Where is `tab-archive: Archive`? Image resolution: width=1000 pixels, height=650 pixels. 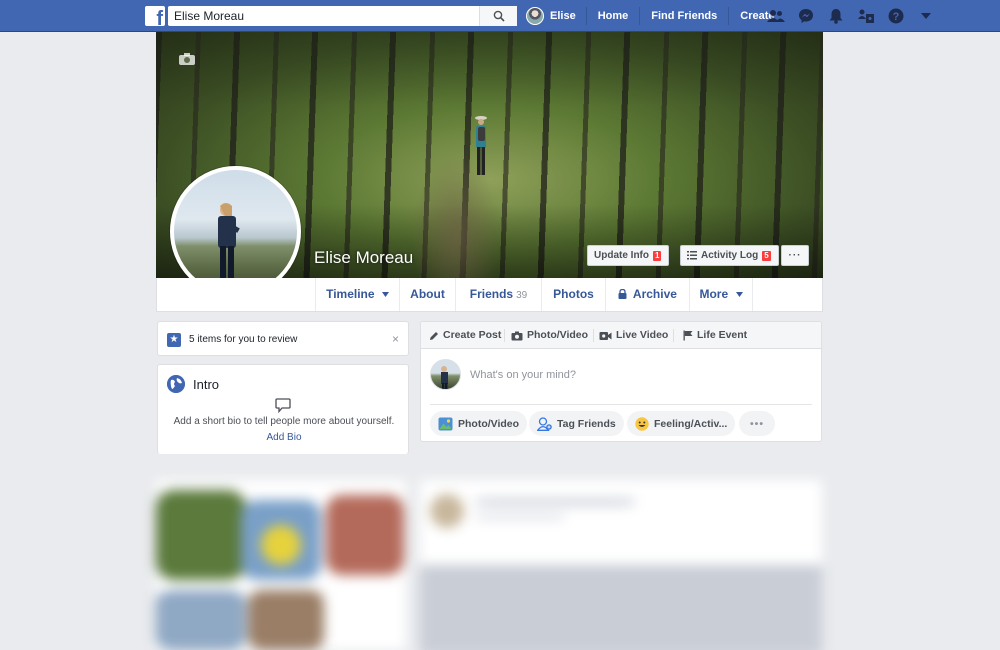 tab-archive: Archive is located at coordinates (647, 294).